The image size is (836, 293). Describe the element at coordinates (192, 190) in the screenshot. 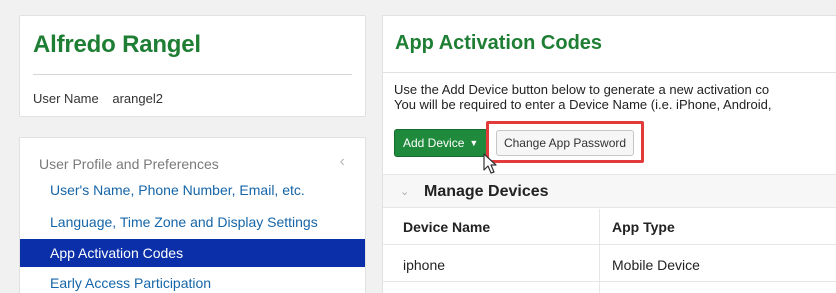

I see `sidebar-item-users-name: User's Name, Phone Number, Email, etc.` at that location.